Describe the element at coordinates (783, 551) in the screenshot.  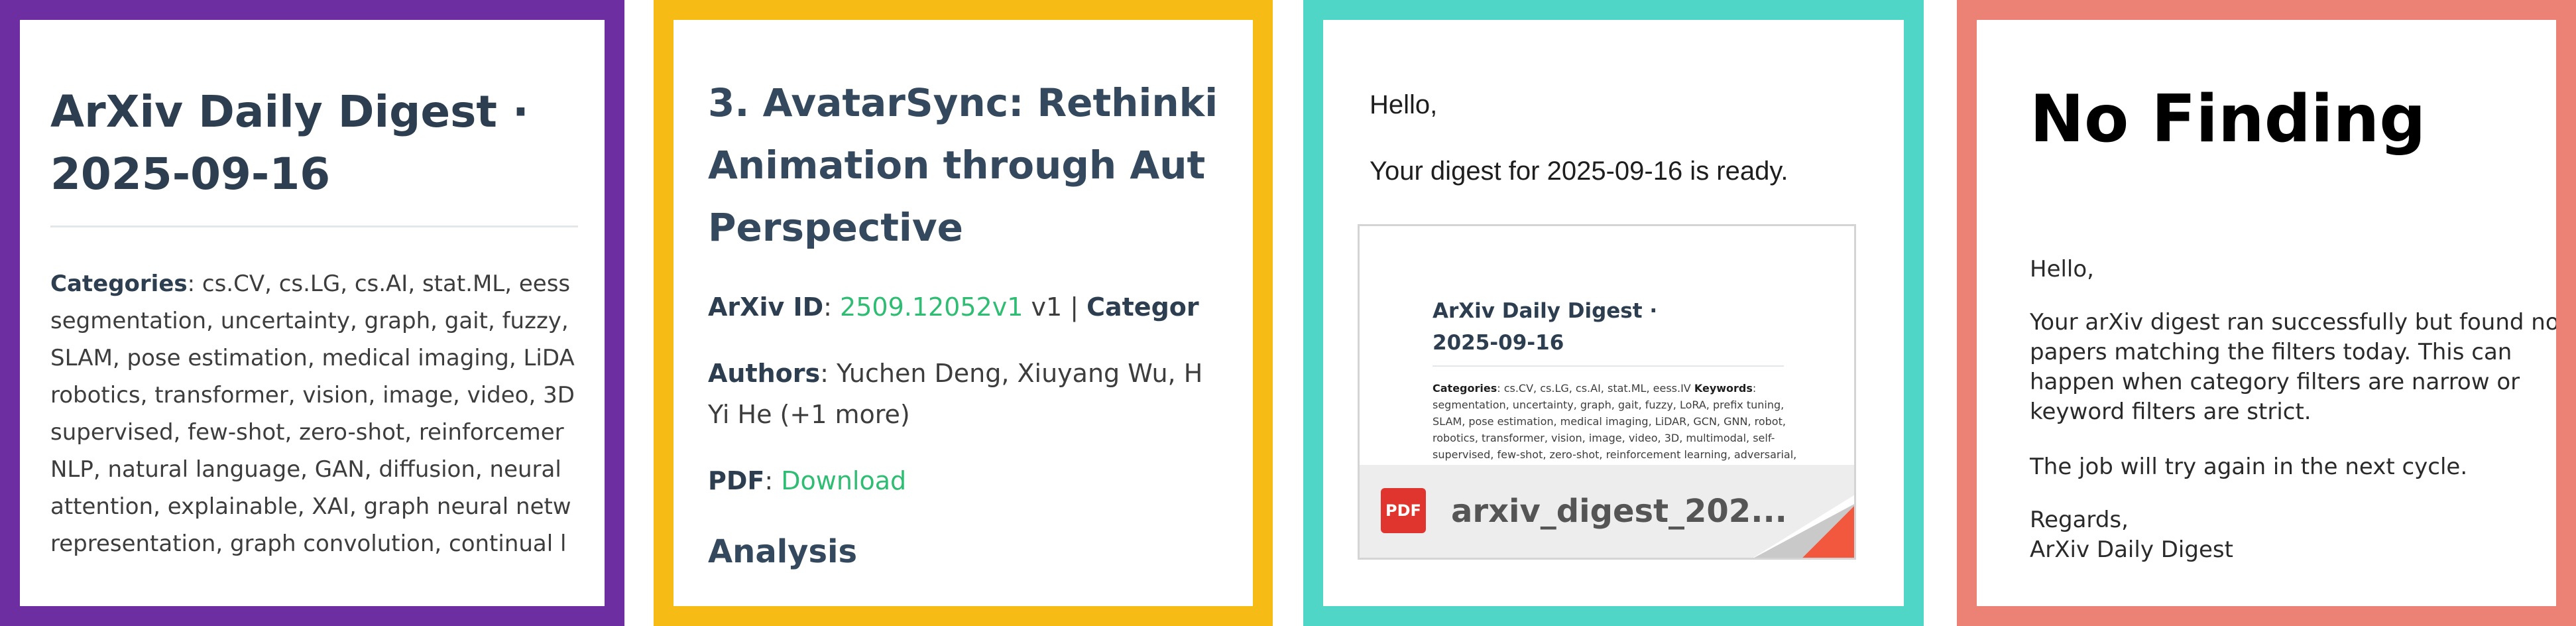
I see `analysis-heading: Analysis` at that location.